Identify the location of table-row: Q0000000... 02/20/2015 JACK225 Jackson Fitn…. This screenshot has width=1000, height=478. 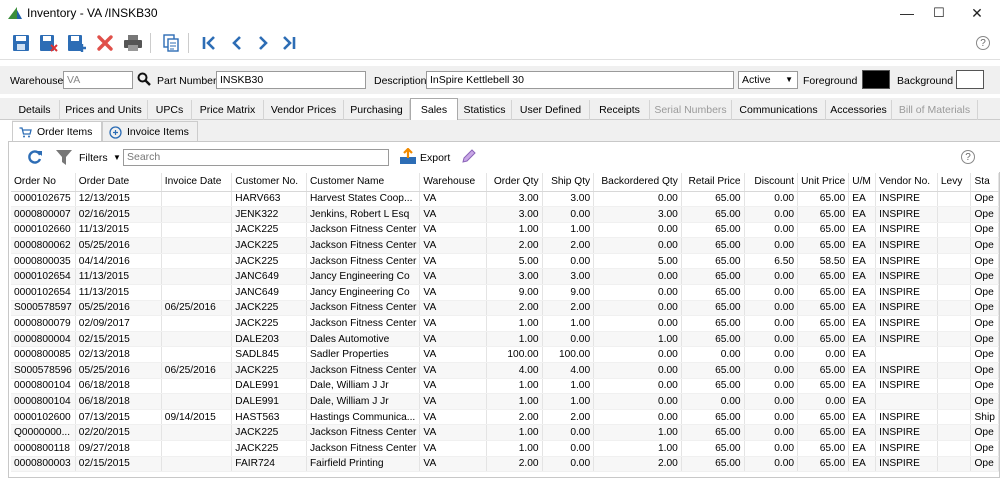
(505, 432).